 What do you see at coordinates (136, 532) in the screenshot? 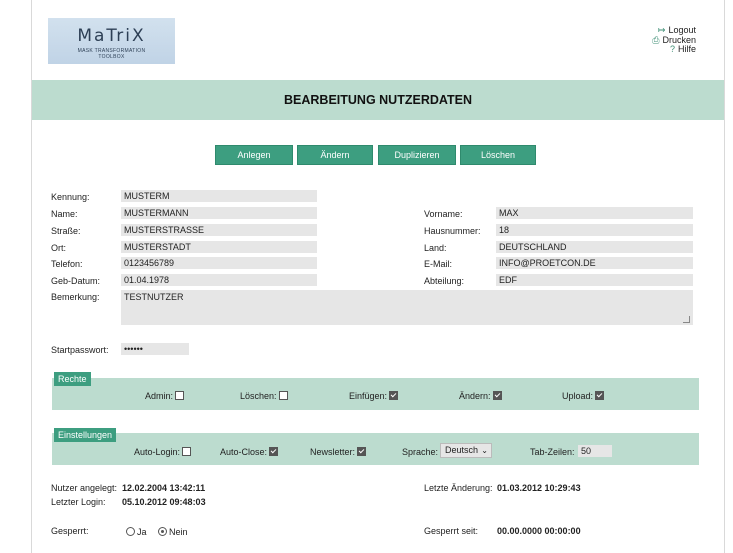
I see `gesperrt-ja-option: Ja` at bounding box center [136, 532].